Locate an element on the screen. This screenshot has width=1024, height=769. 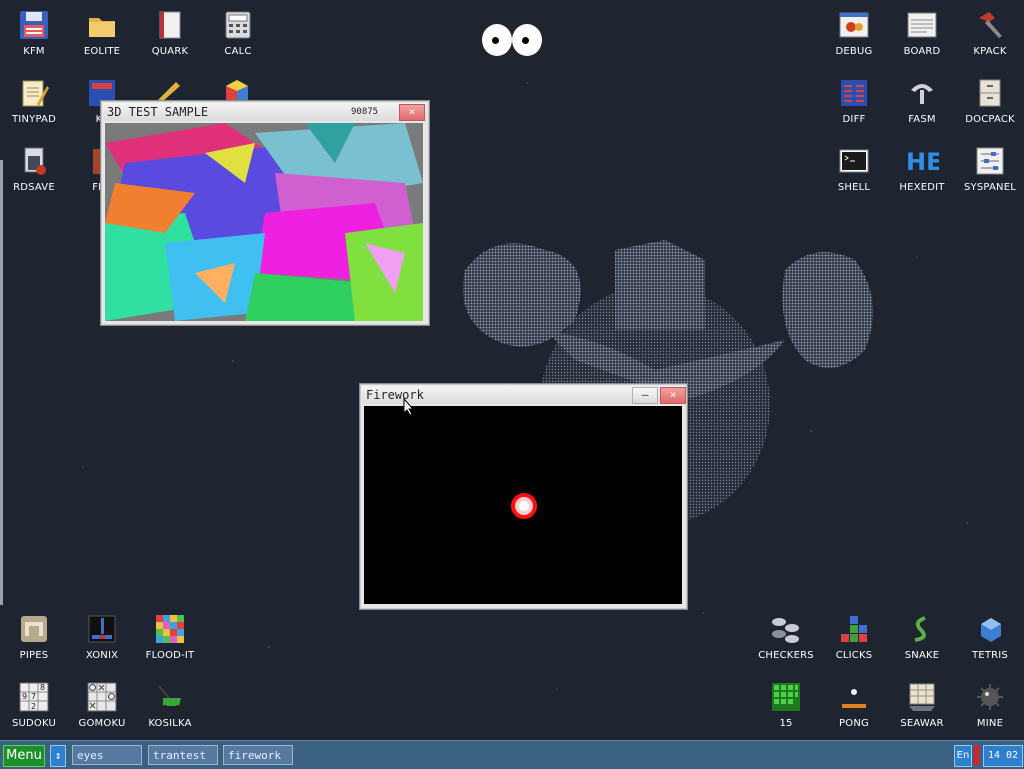
menu-button: Menu is located at coordinates (24, 756).